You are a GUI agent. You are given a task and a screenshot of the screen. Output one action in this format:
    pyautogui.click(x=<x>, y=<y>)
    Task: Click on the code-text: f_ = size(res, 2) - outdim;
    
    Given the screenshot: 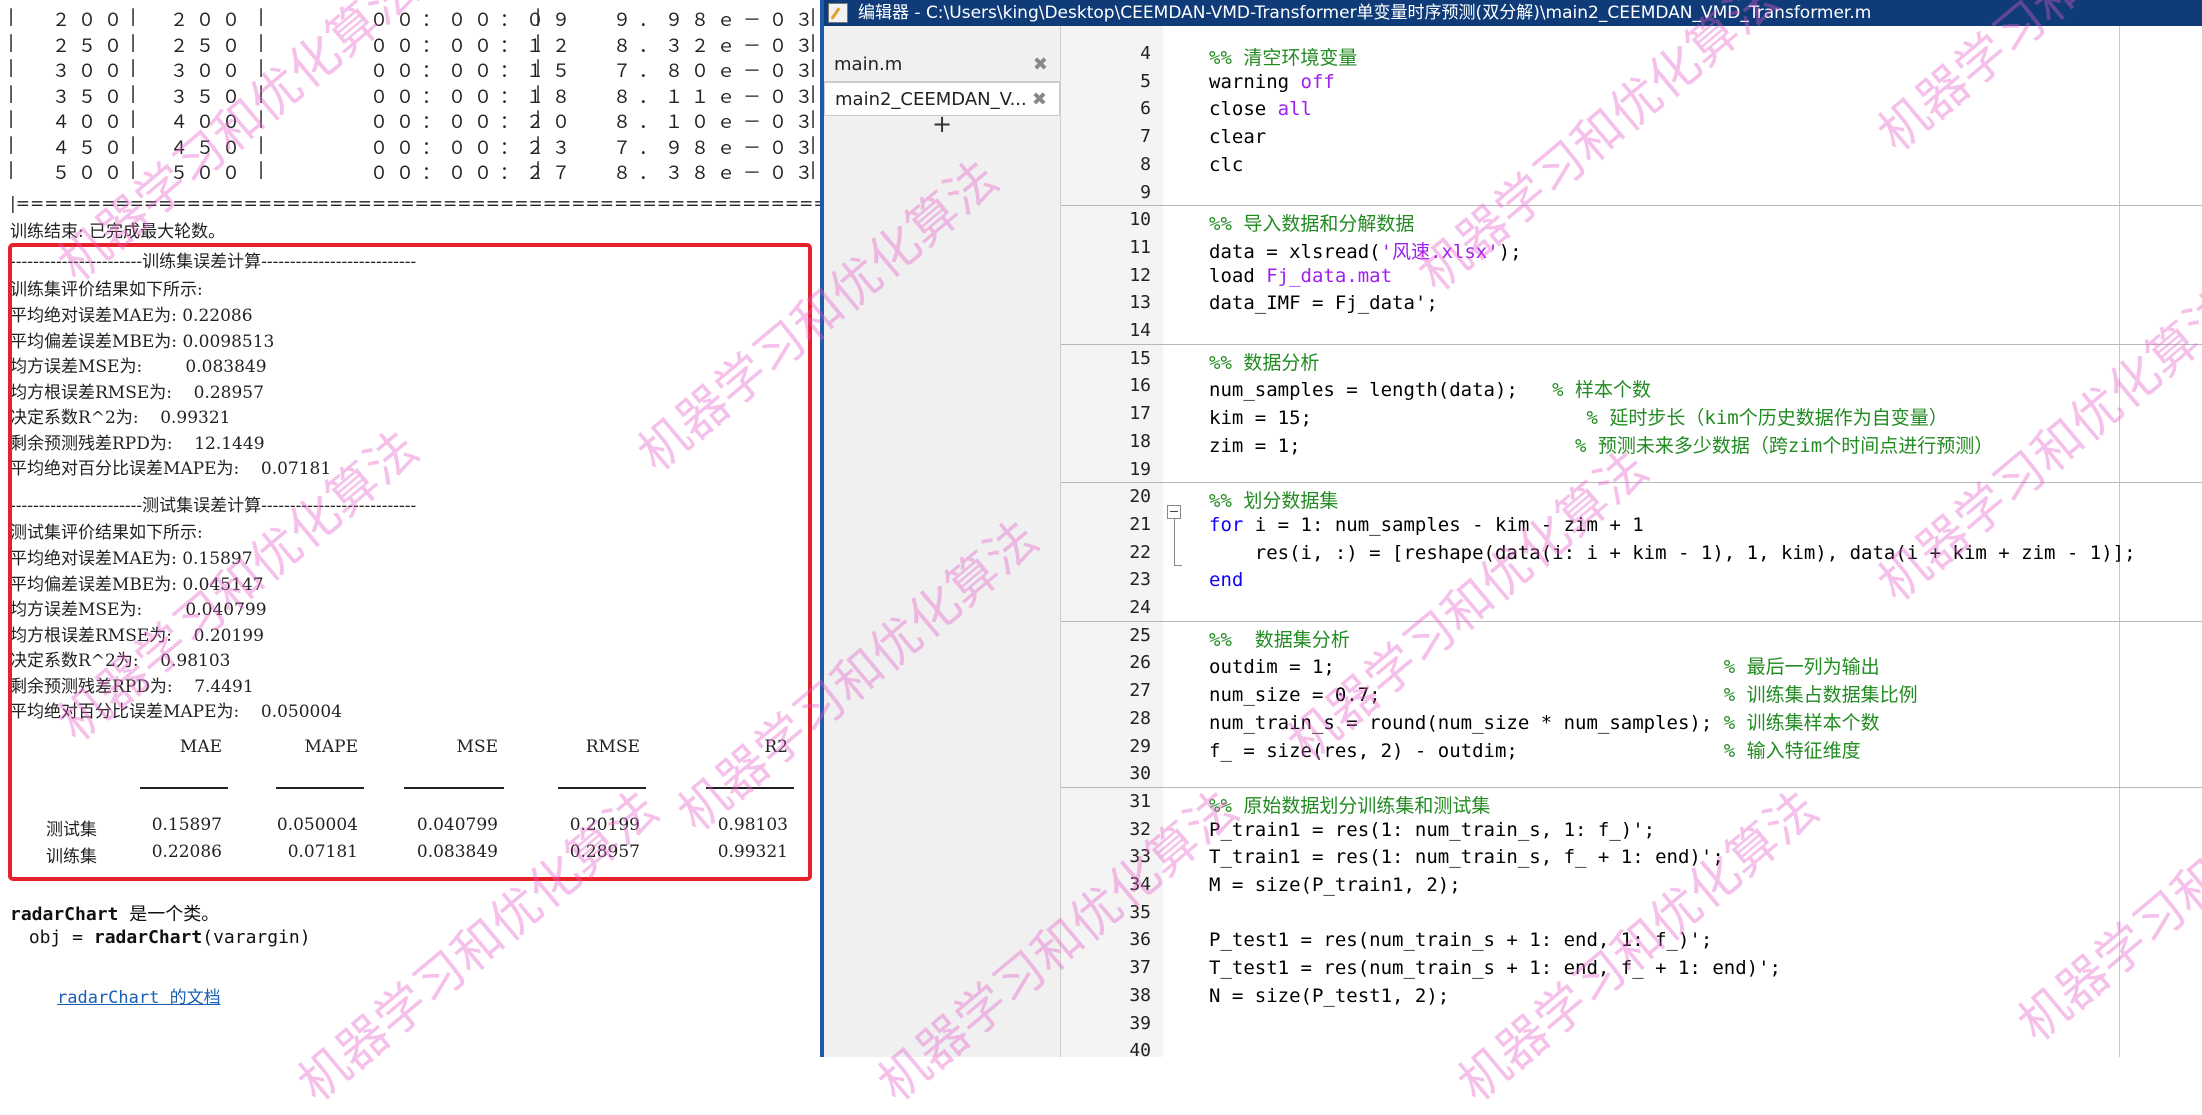 What is the action you would take?
    pyautogui.click(x=1466, y=750)
    